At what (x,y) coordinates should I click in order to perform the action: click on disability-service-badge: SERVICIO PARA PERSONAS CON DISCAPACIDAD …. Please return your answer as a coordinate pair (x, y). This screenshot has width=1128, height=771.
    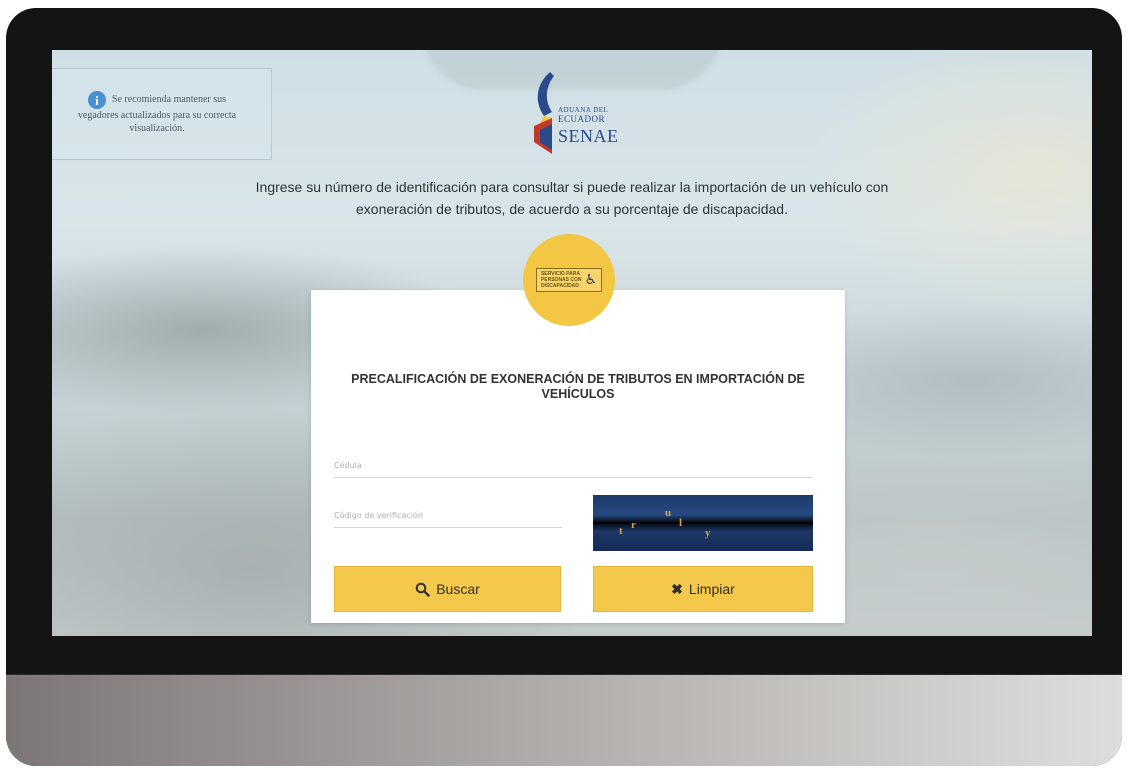
    Looking at the image, I should click on (569, 280).